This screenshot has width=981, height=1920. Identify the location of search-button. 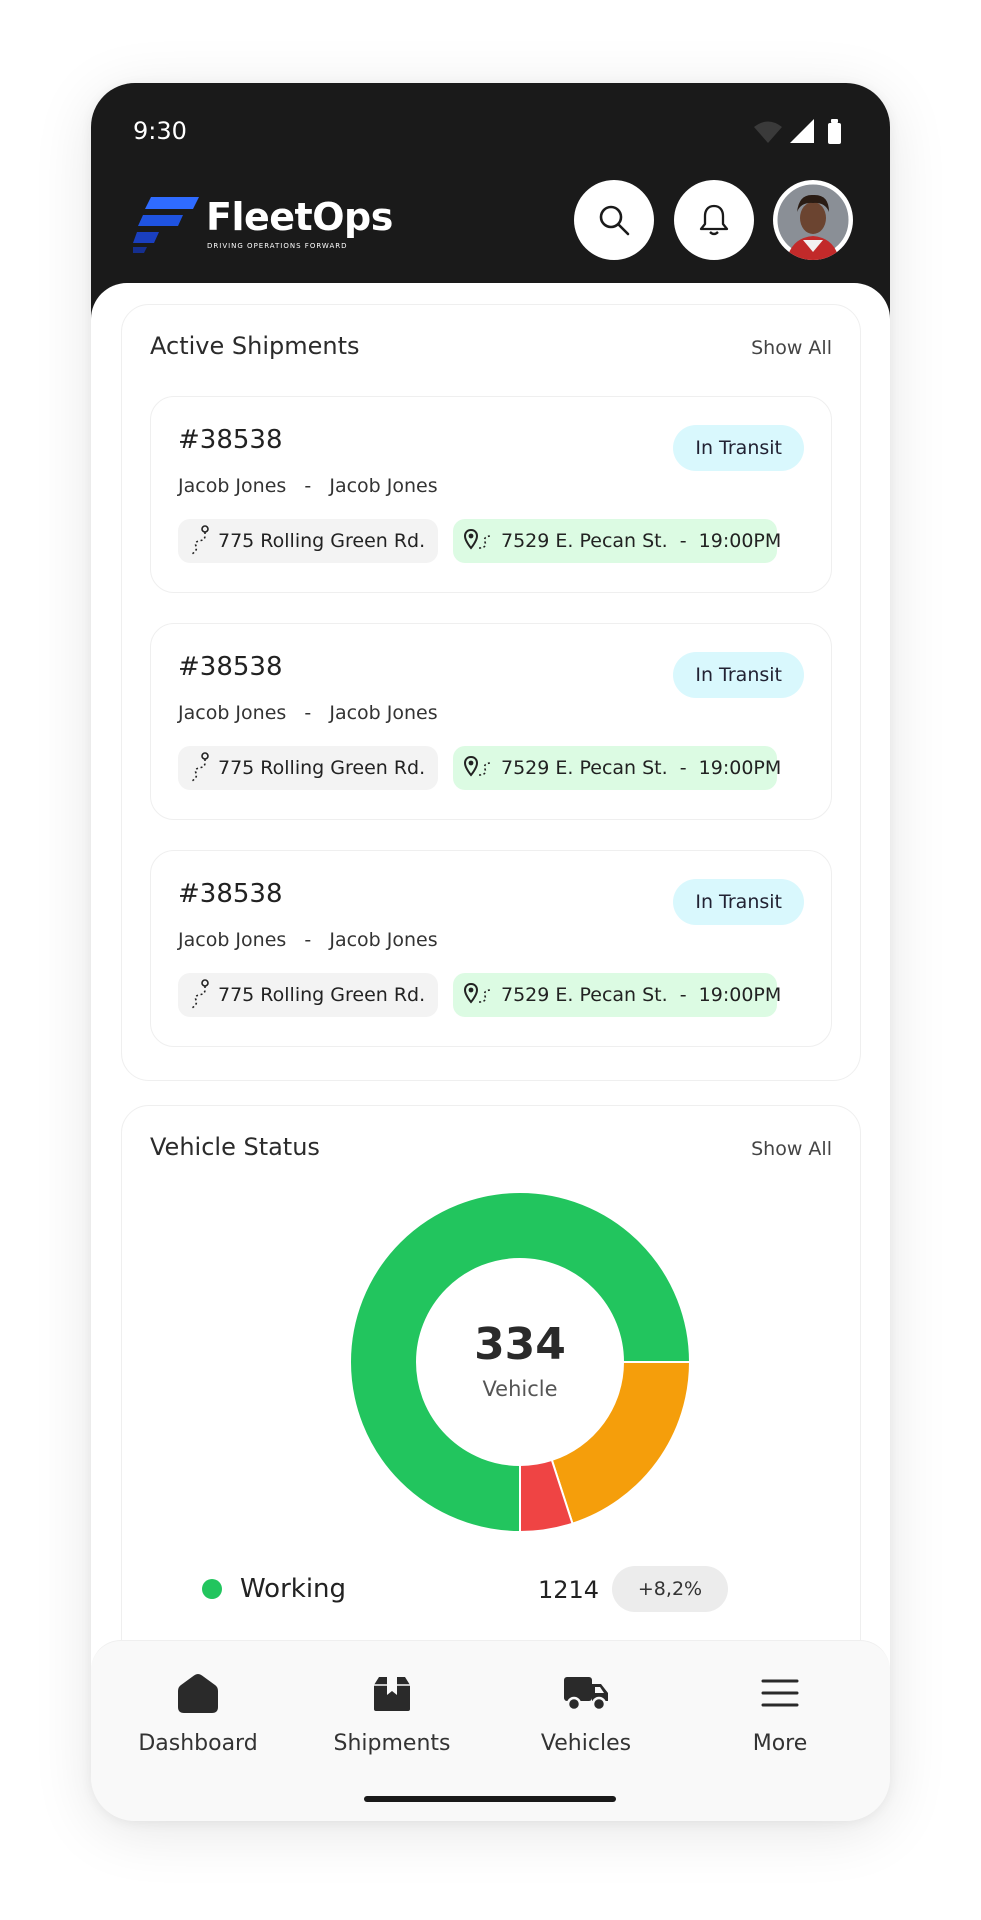
(614, 220).